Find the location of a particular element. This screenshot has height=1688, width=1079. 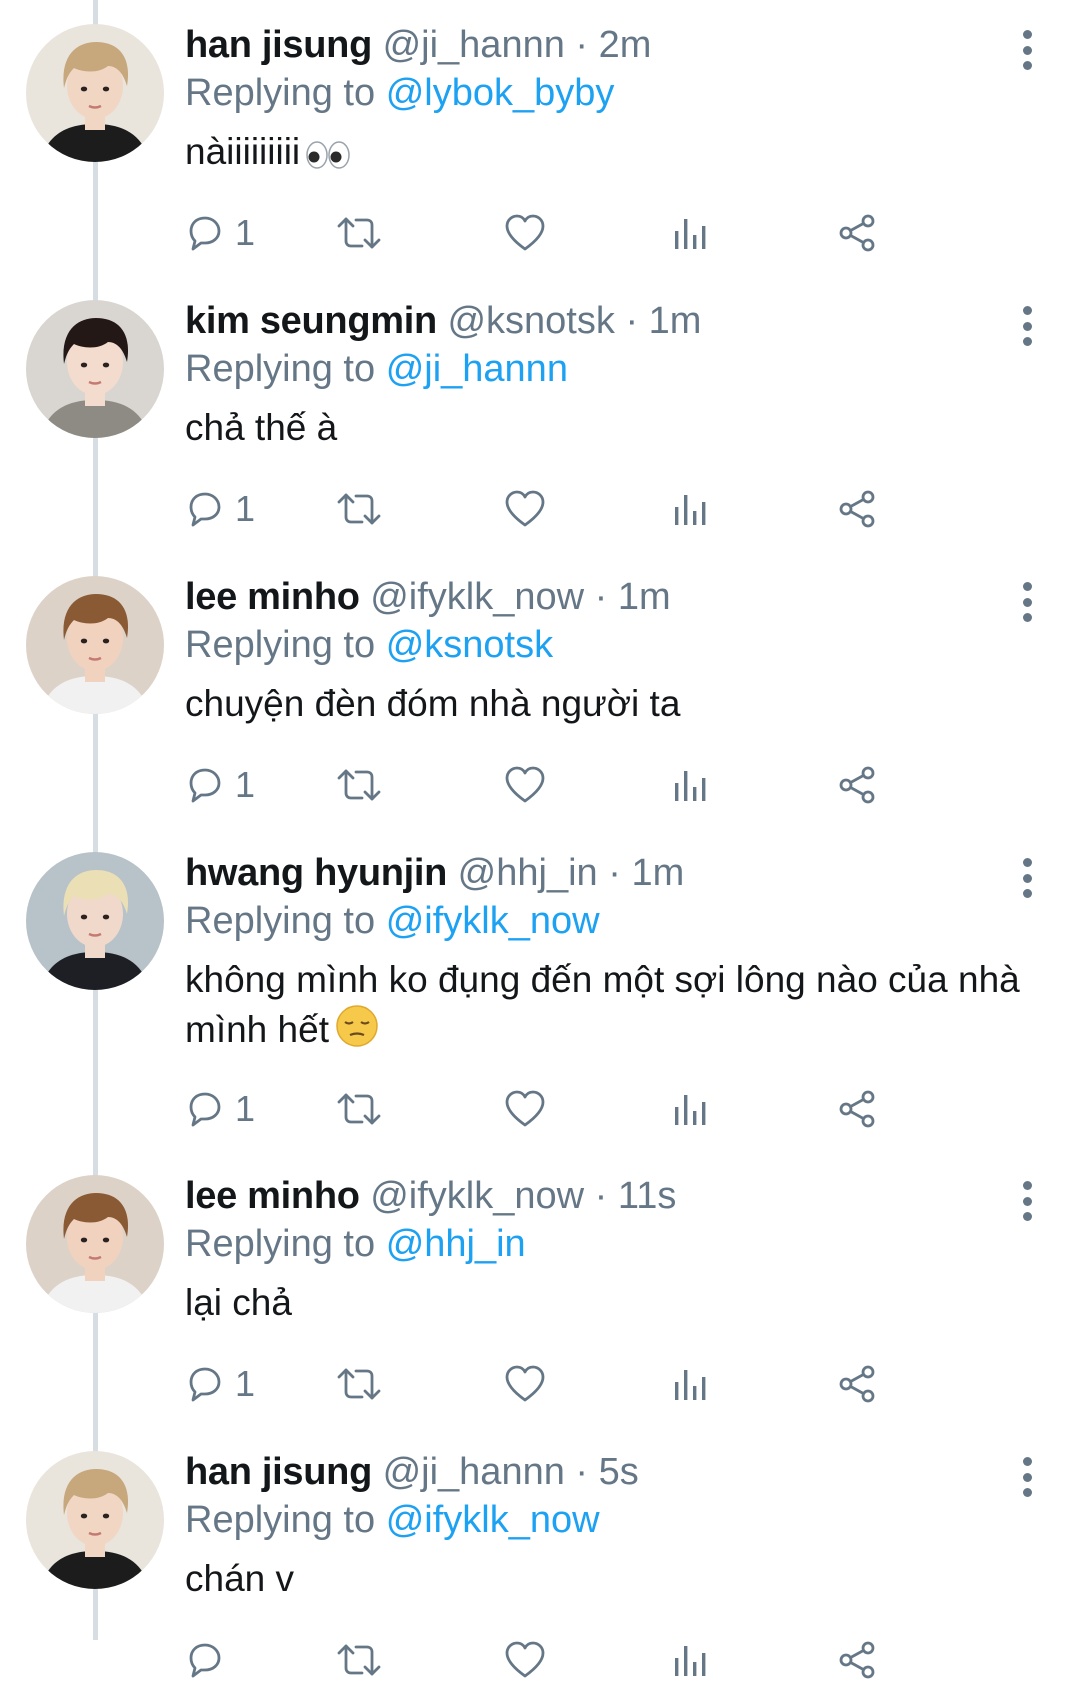

replying-to-line: Replying to @hhj_in is located at coordinates (355, 1244).